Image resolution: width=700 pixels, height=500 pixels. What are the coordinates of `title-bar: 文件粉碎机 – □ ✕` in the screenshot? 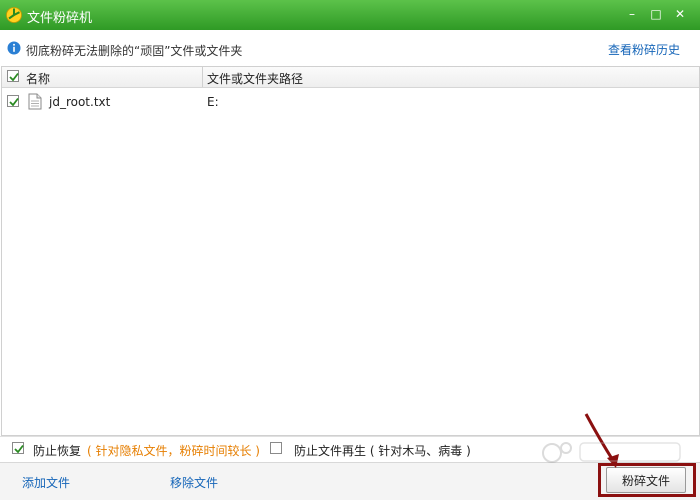 It's located at (350, 15).